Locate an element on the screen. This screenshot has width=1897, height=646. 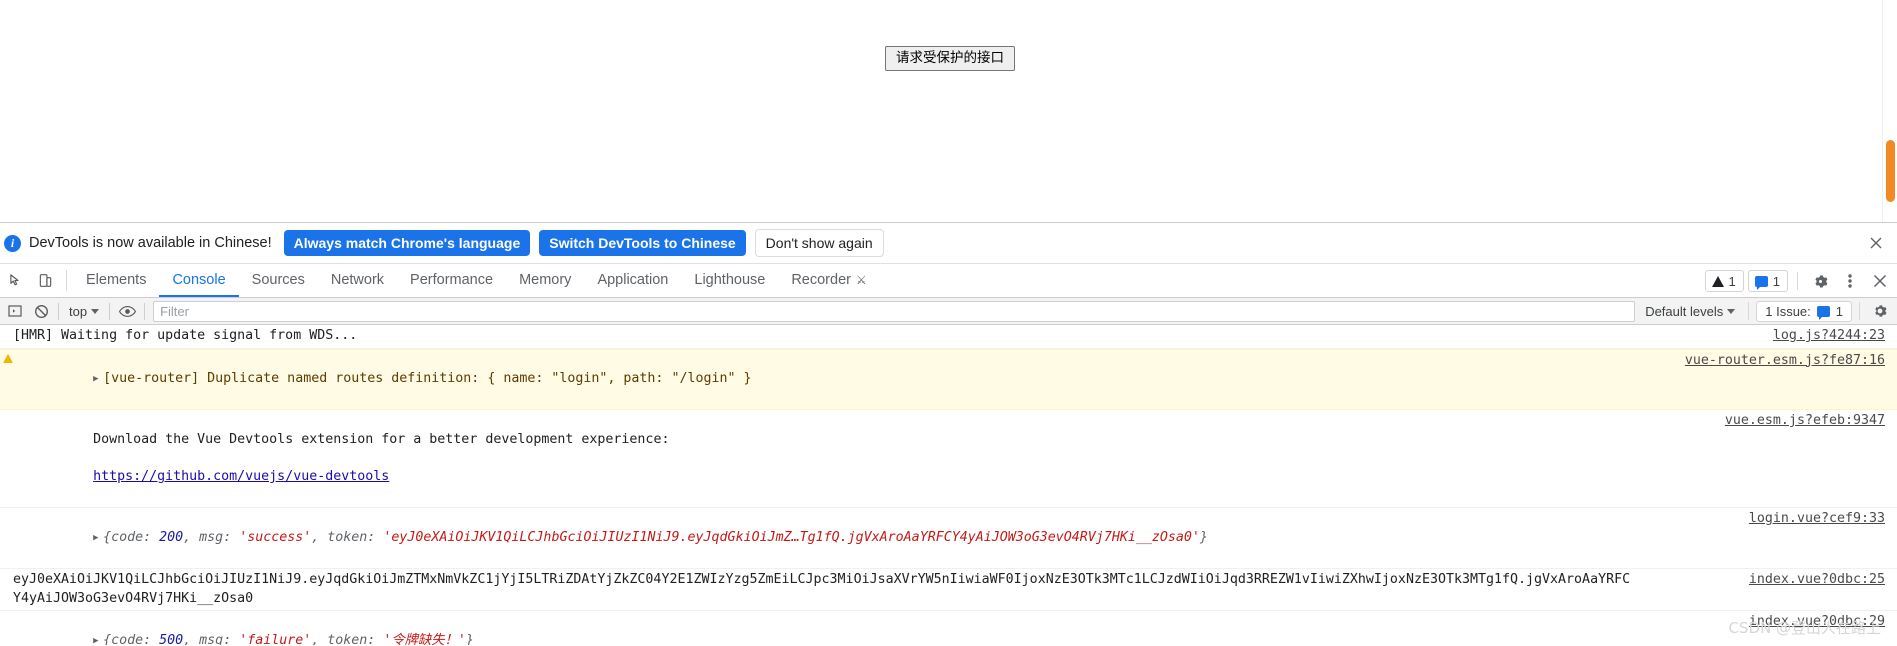
info-icon: i is located at coordinates (12, 243).